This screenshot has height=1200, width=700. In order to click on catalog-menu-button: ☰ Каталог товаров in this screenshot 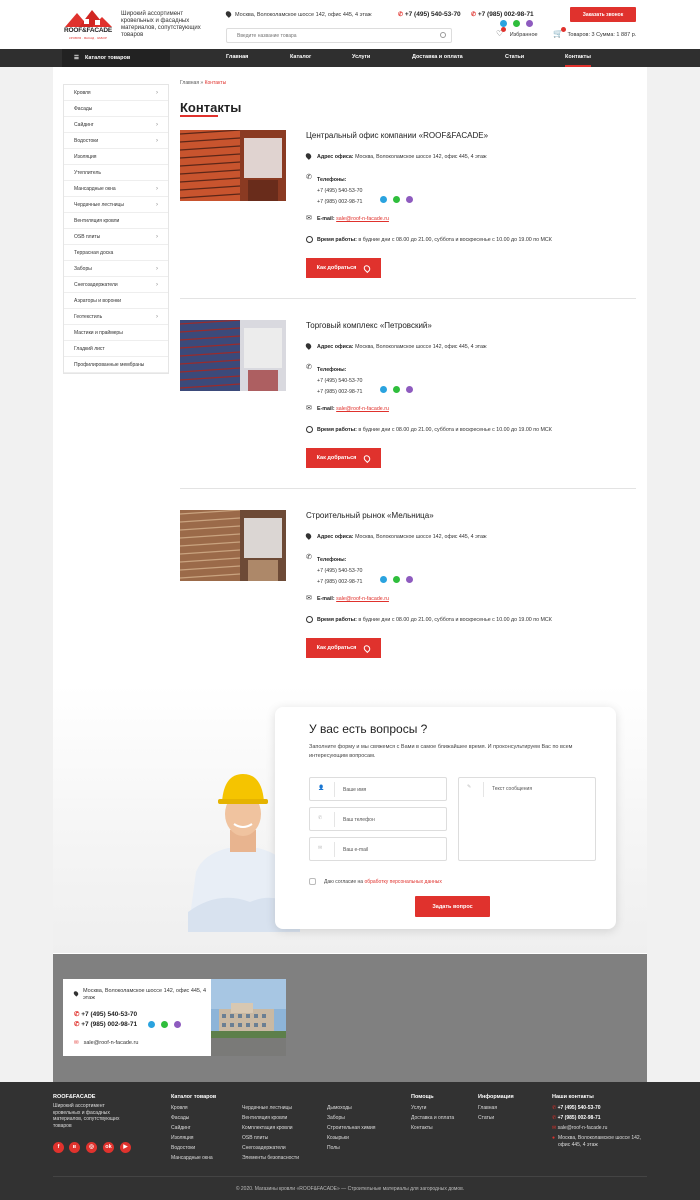, I will do `click(116, 58)`.